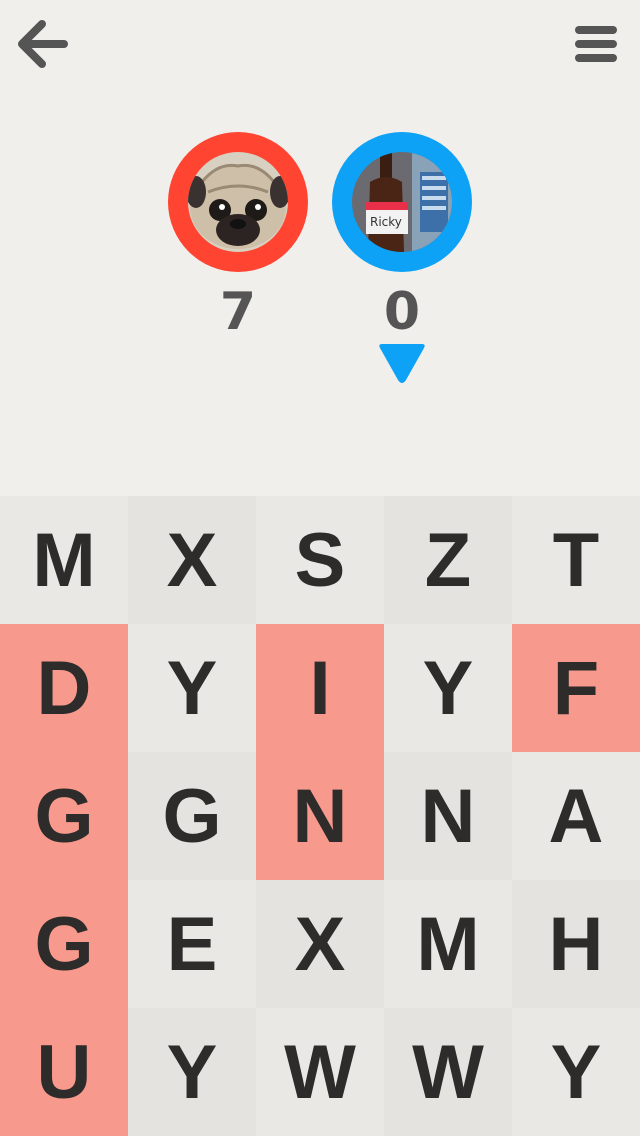 The width and height of the screenshot is (640, 1136). I want to click on menu-button, so click(596, 44).